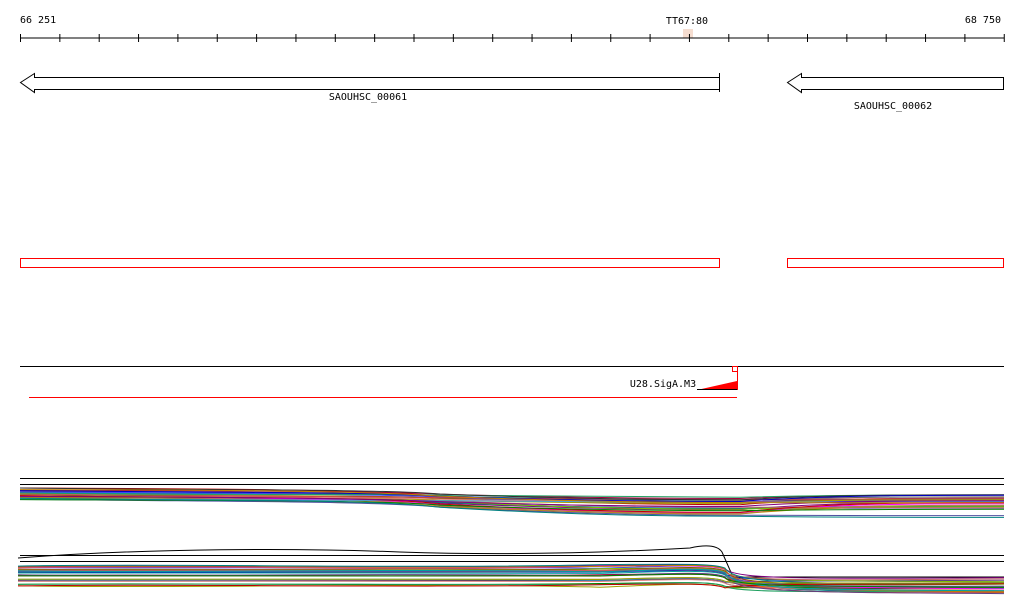  I want to click on feature-start-marker, so click(735, 369).